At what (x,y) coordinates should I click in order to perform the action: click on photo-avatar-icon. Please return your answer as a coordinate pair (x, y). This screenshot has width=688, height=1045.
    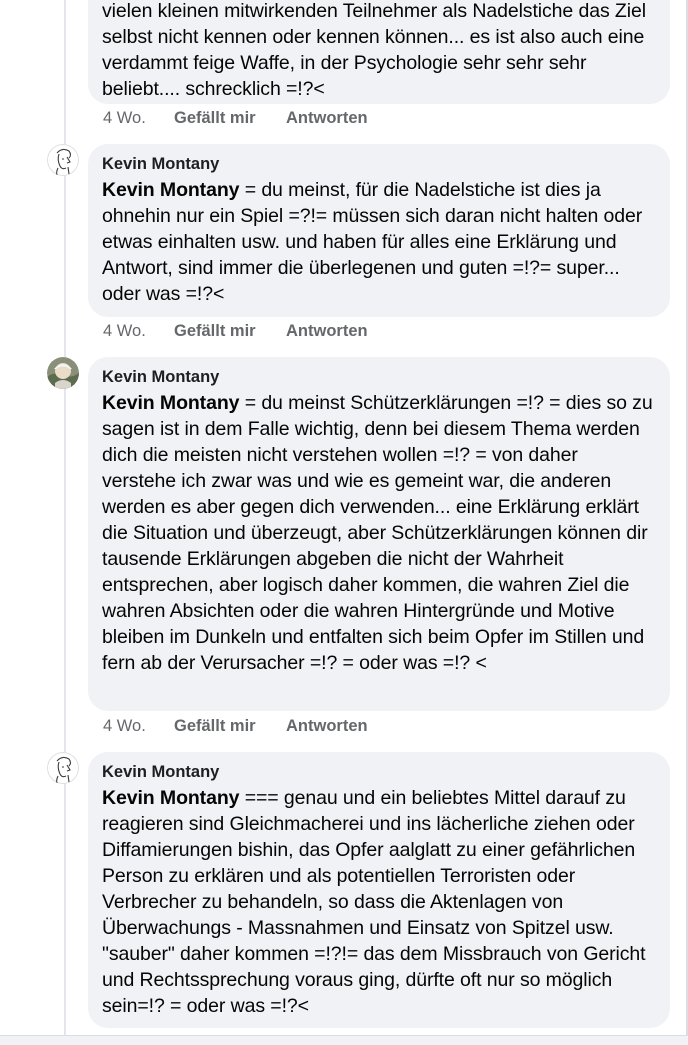
    Looking at the image, I should click on (63, 373).